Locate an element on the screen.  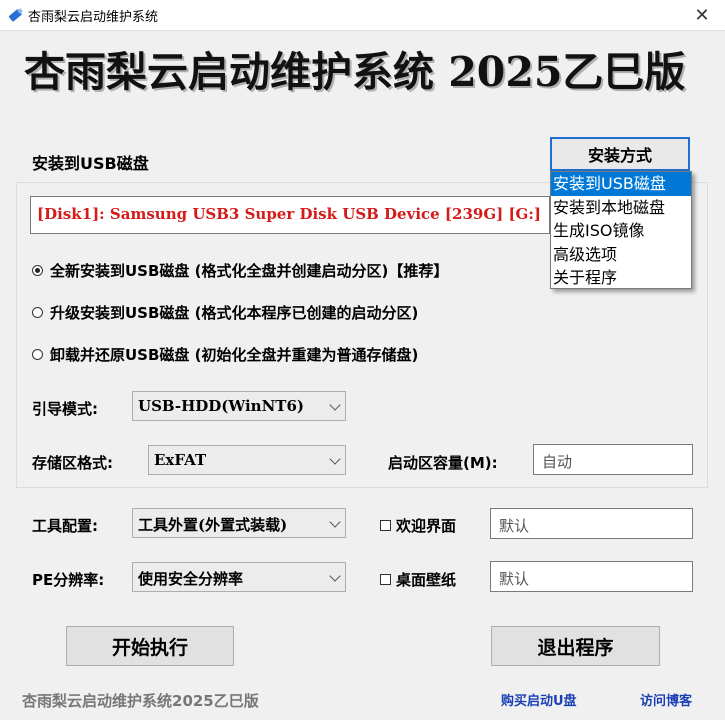
storage-format-select: ExFAT is located at coordinates (247, 460).